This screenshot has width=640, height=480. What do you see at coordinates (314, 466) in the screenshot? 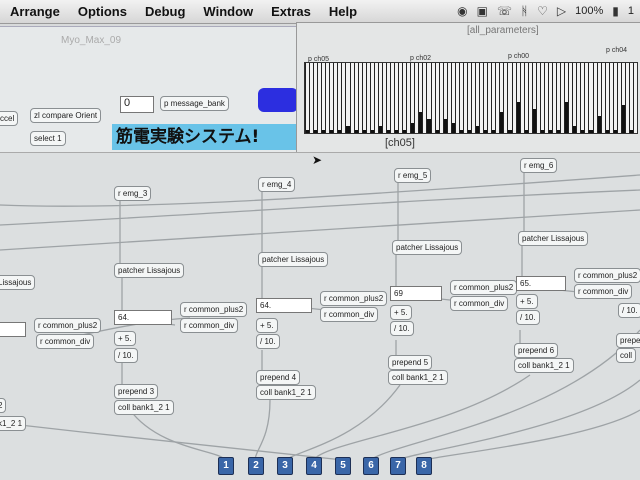
I see `outlet-4: 4` at bounding box center [314, 466].